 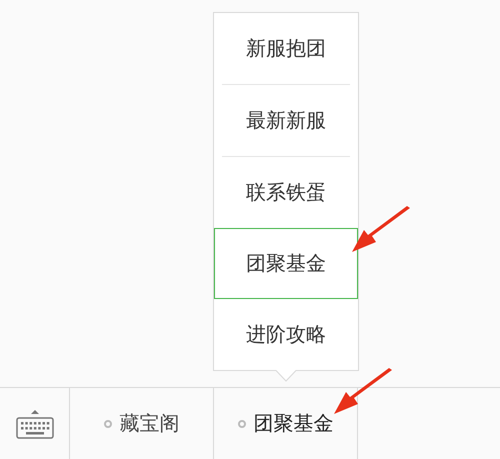 What do you see at coordinates (142, 423) in the screenshot?
I see `menu-tab: 藏宝阁` at bounding box center [142, 423].